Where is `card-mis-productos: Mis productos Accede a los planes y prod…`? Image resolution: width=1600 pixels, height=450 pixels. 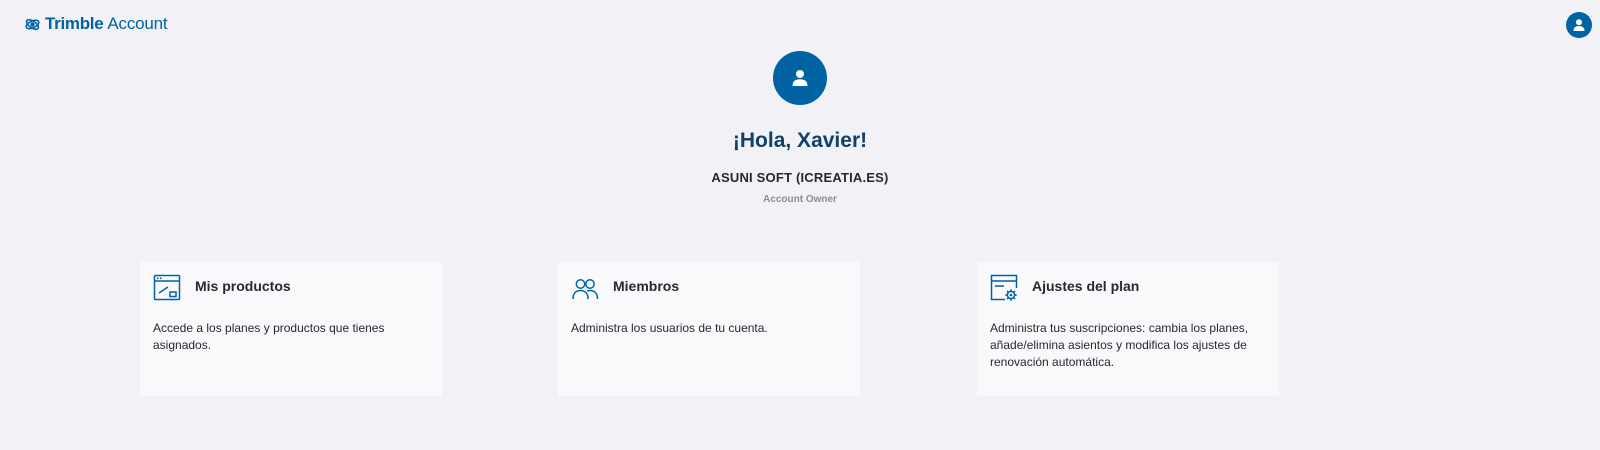 card-mis-productos: Mis productos Accede a los planes y prod… is located at coordinates (291, 329).